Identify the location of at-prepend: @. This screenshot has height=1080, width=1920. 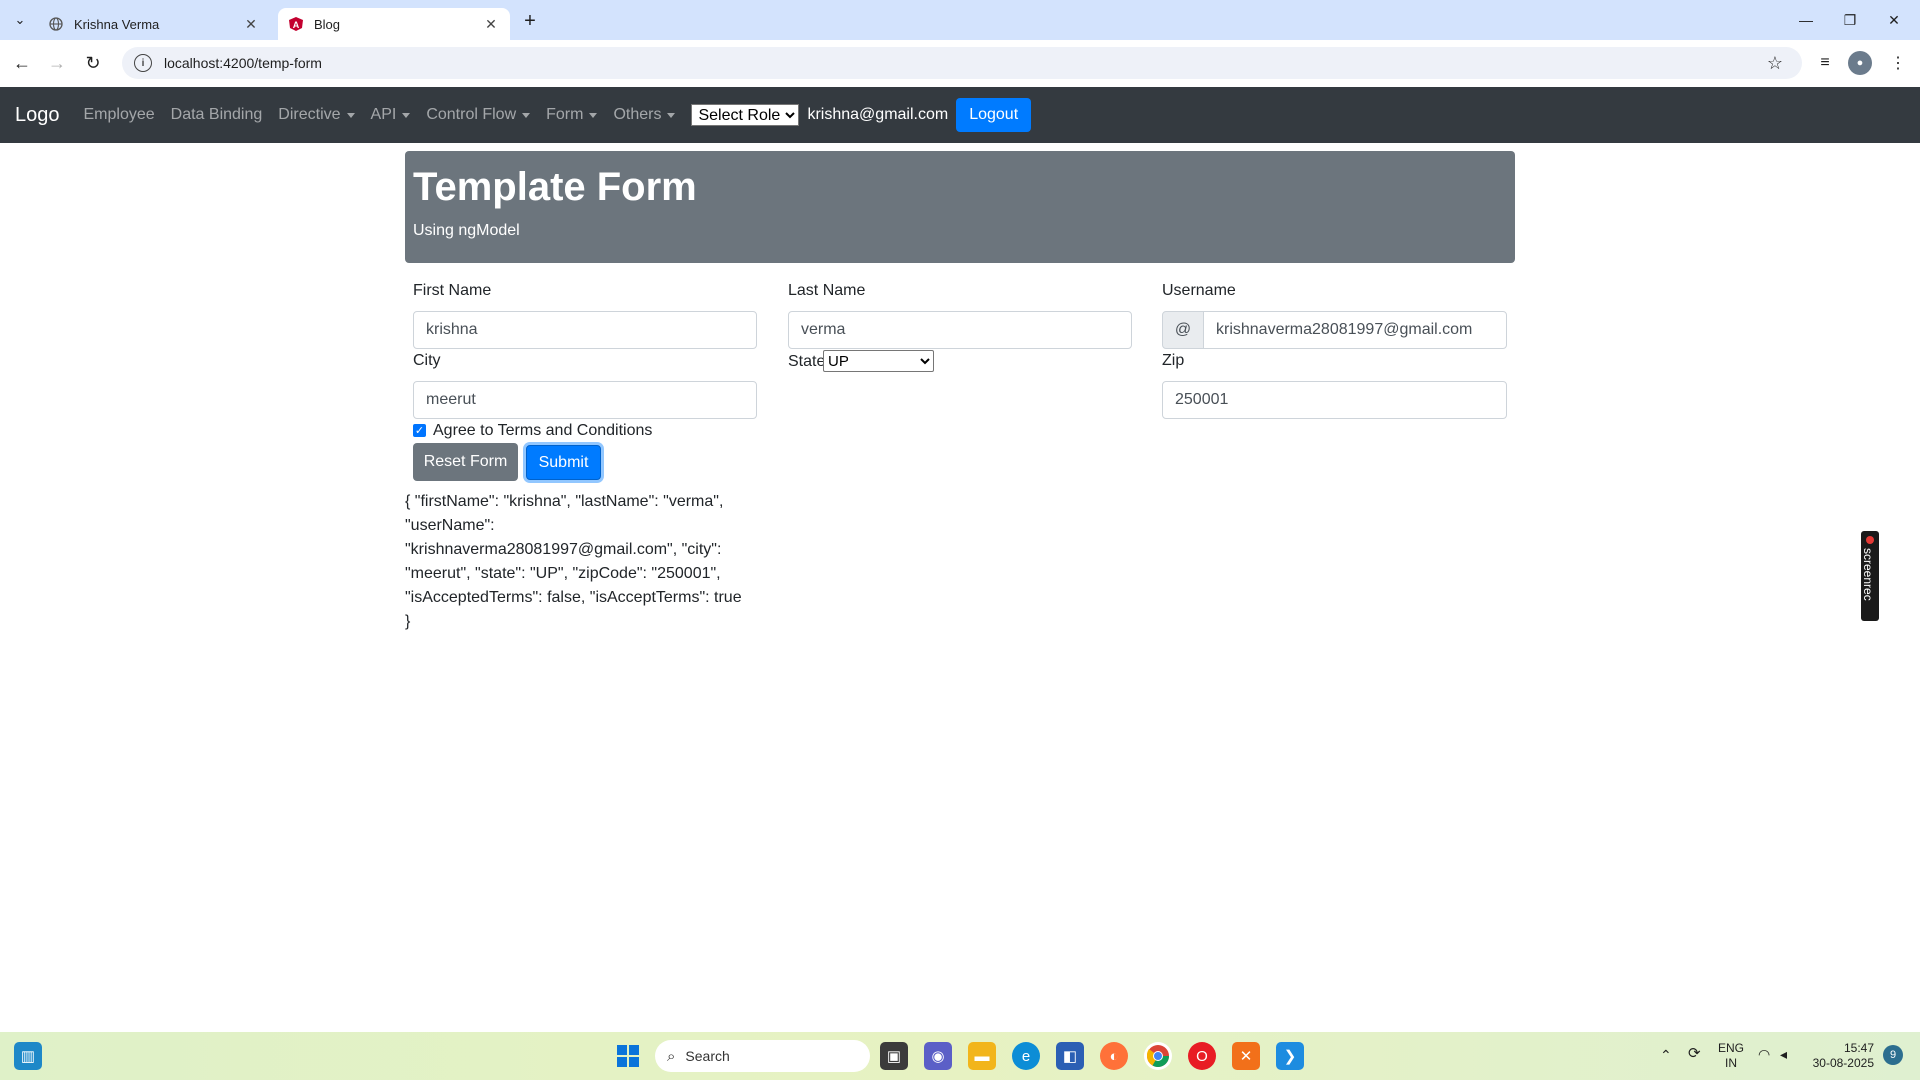
(1183, 330).